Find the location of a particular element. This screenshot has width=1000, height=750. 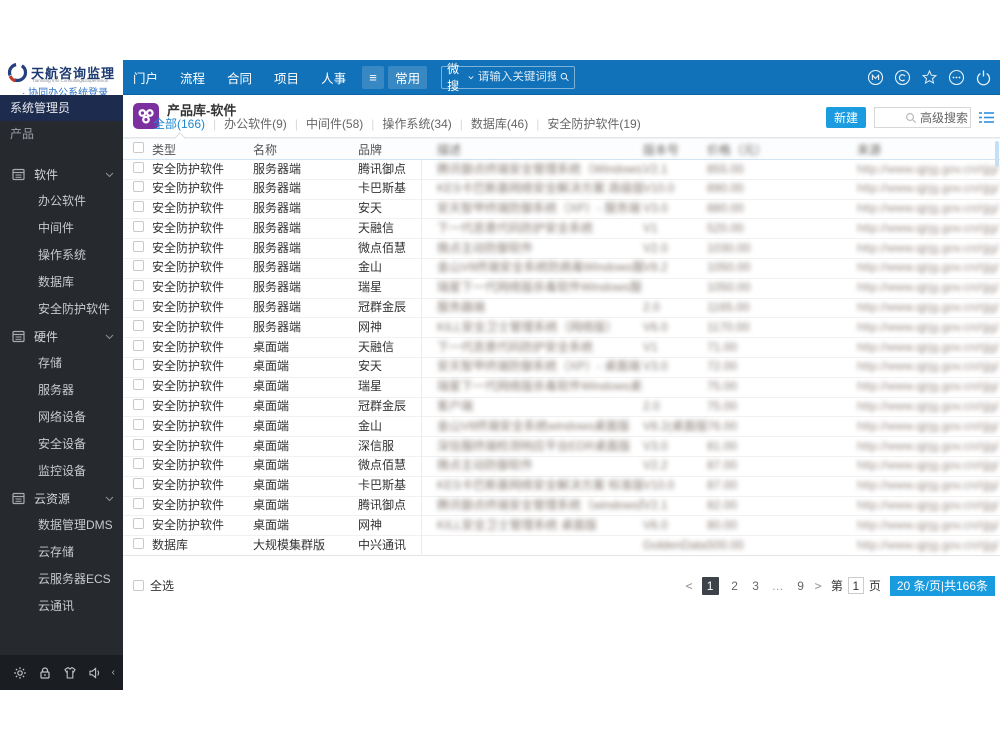

page-button-3: 3 is located at coordinates (756, 586).